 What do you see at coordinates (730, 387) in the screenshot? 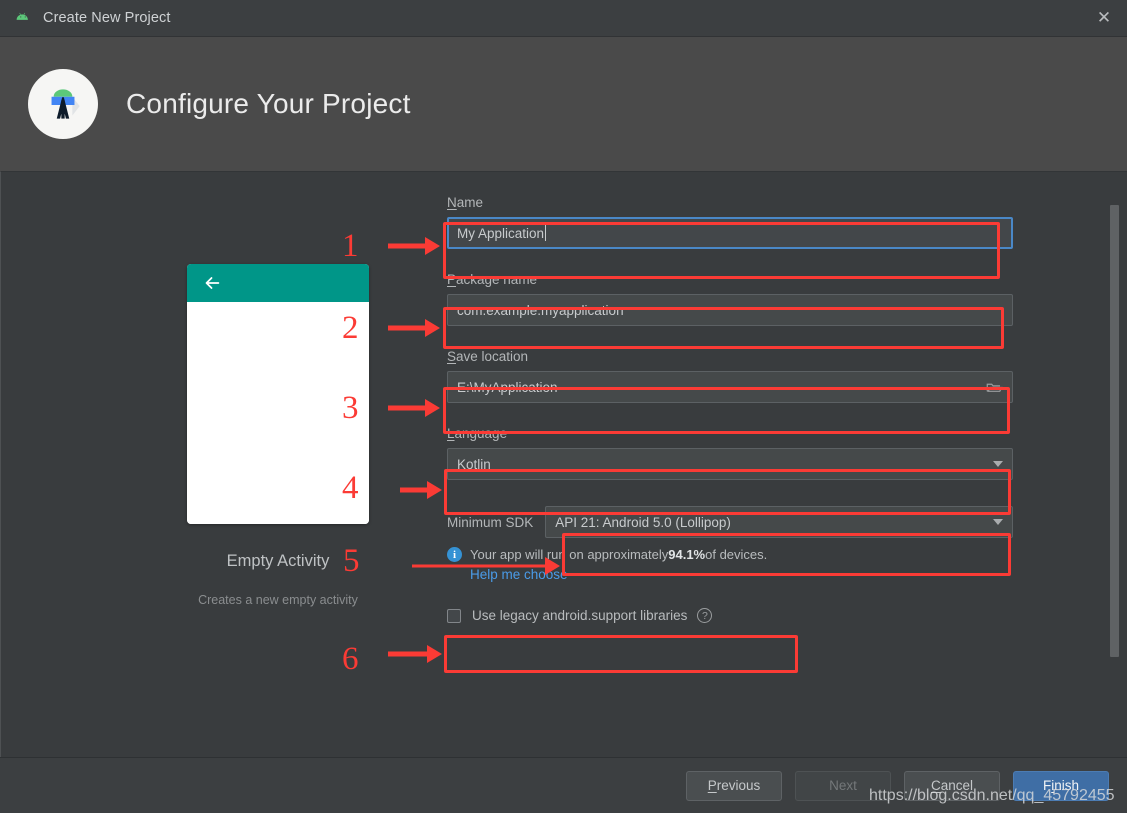
I see `save-location-input: E:\MyApplication` at bounding box center [730, 387].